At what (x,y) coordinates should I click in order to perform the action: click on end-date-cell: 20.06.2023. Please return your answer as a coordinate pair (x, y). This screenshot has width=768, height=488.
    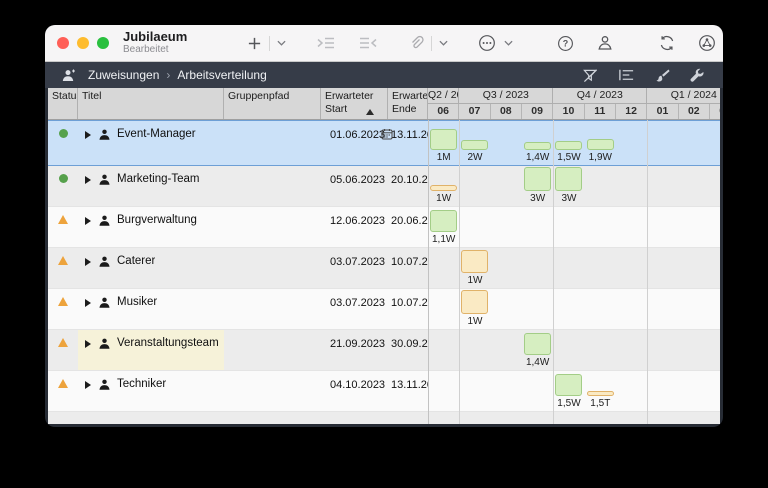
    Looking at the image, I should click on (408, 227).